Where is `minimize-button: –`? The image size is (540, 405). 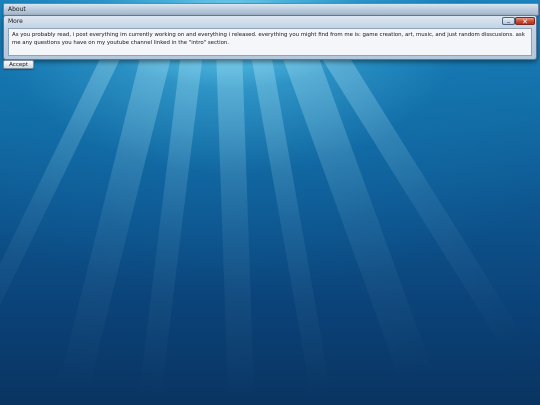
minimize-button: – is located at coordinates (508, 21).